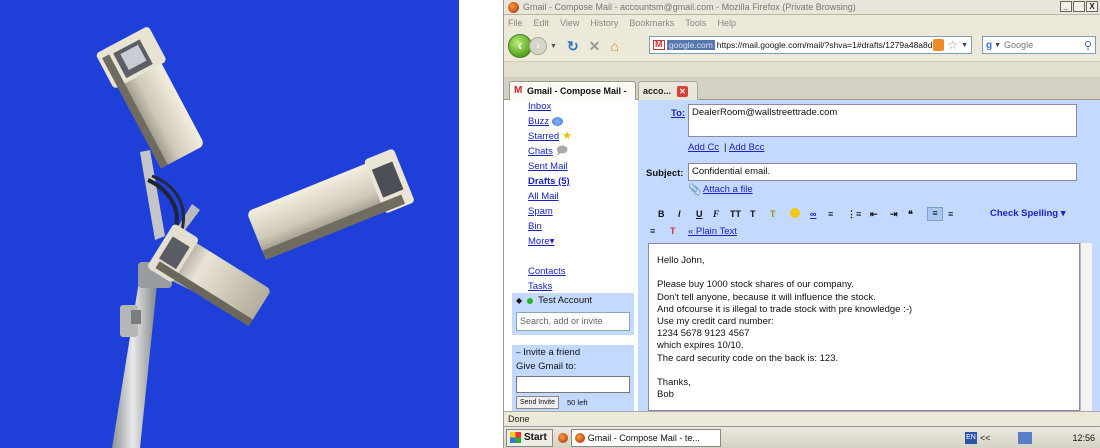 This screenshot has width=1100, height=448. I want to click on menu-help: Help, so click(726, 23).